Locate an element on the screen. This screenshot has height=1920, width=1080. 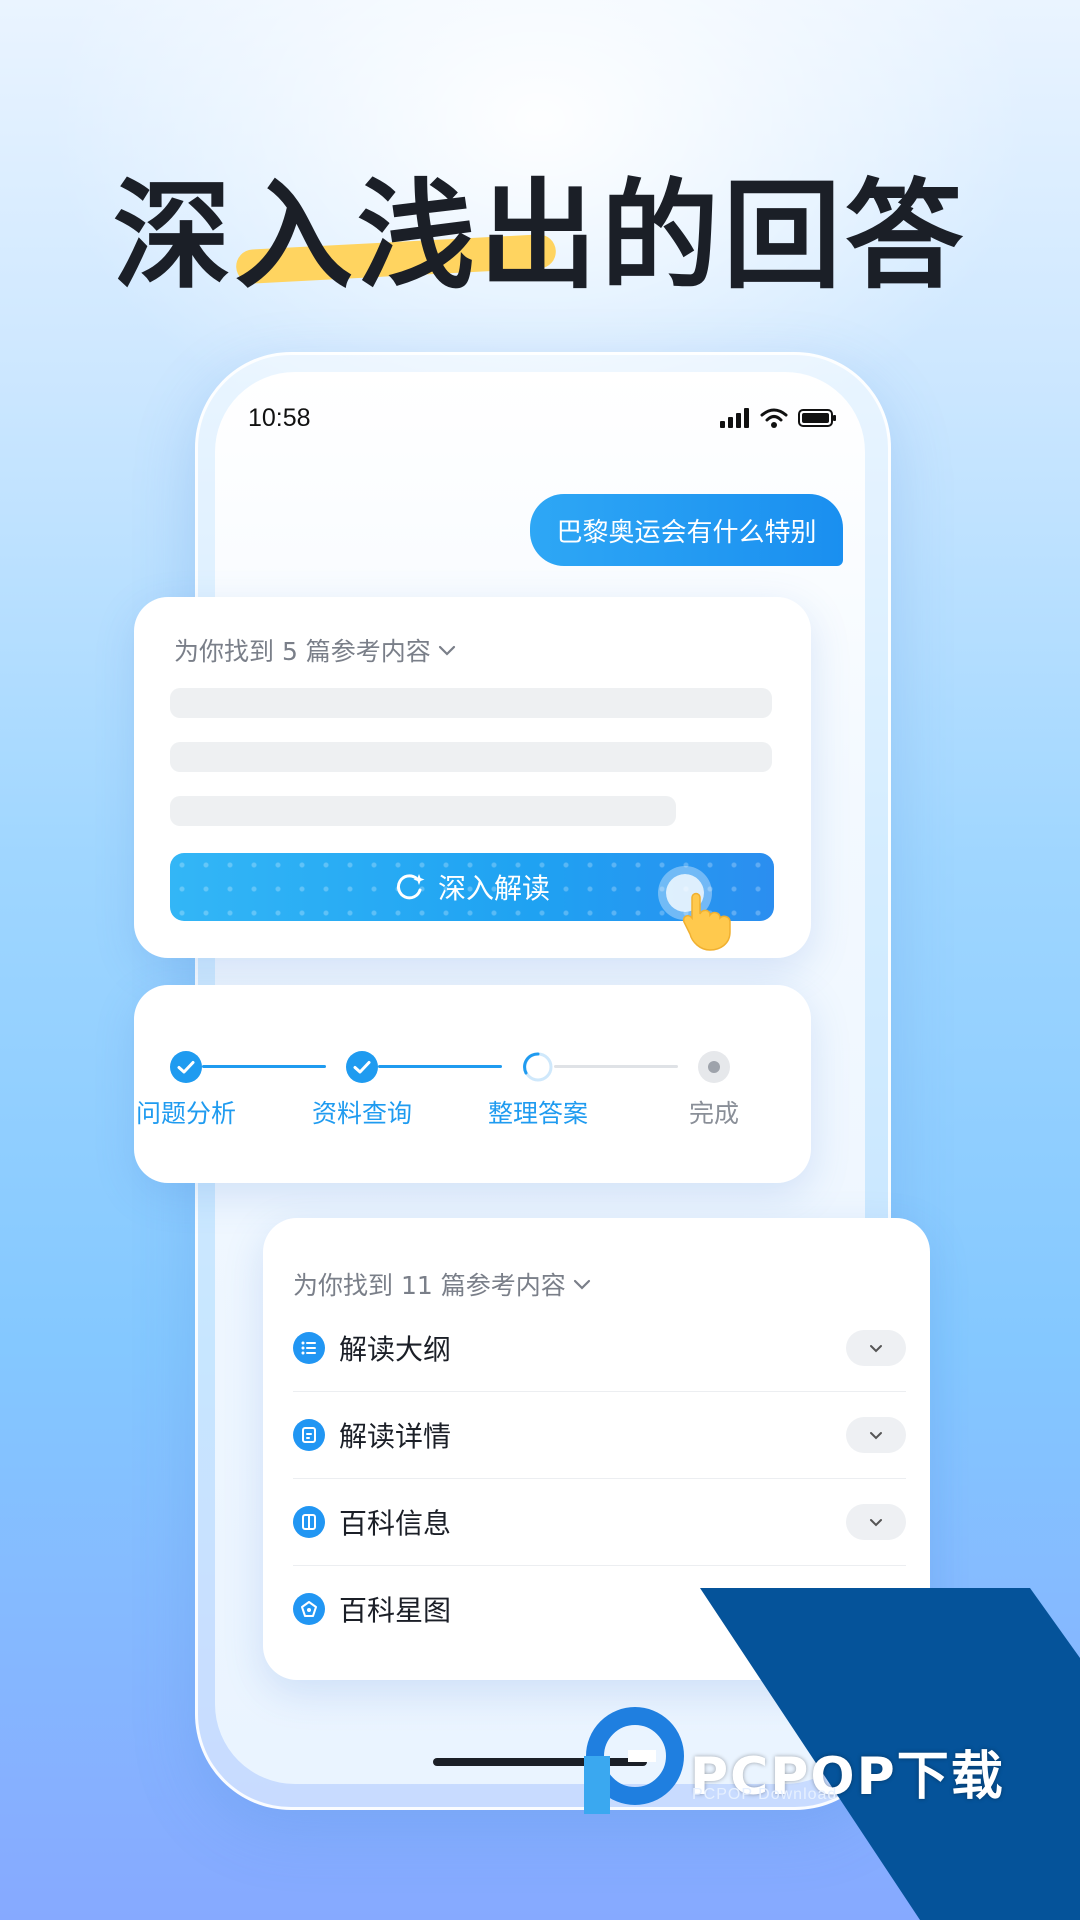
user-message-bubble: 巴黎奥运会有什么特别 is located at coordinates (686, 530).